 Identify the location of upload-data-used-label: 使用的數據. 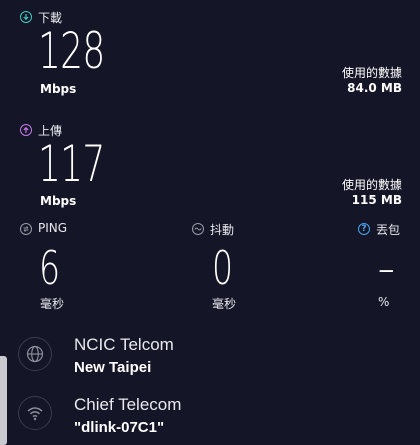
(371, 185).